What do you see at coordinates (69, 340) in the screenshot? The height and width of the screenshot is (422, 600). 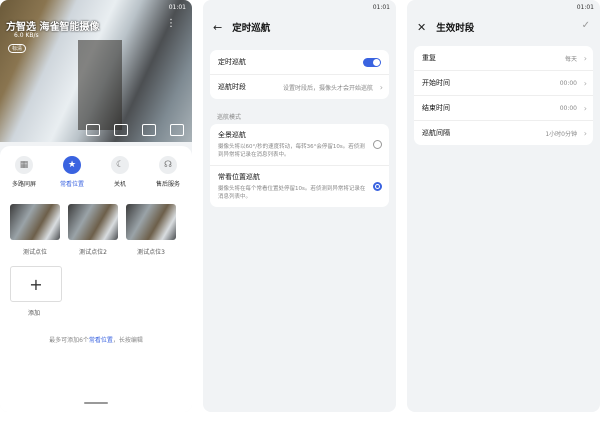 I see `hint-prefix: 最多可添加6个` at bounding box center [69, 340].